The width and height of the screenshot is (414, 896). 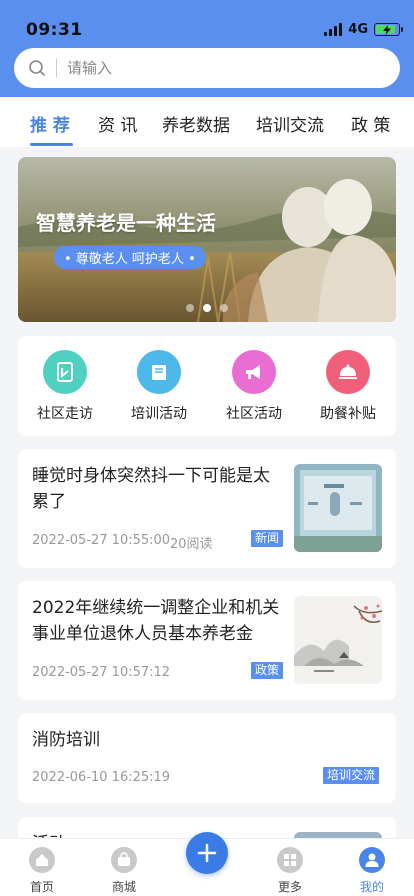 What do you see at coordinates (117, 123) in the screenshot?
I see `tab-news: 资 讯` at bounding box center [117, 123].